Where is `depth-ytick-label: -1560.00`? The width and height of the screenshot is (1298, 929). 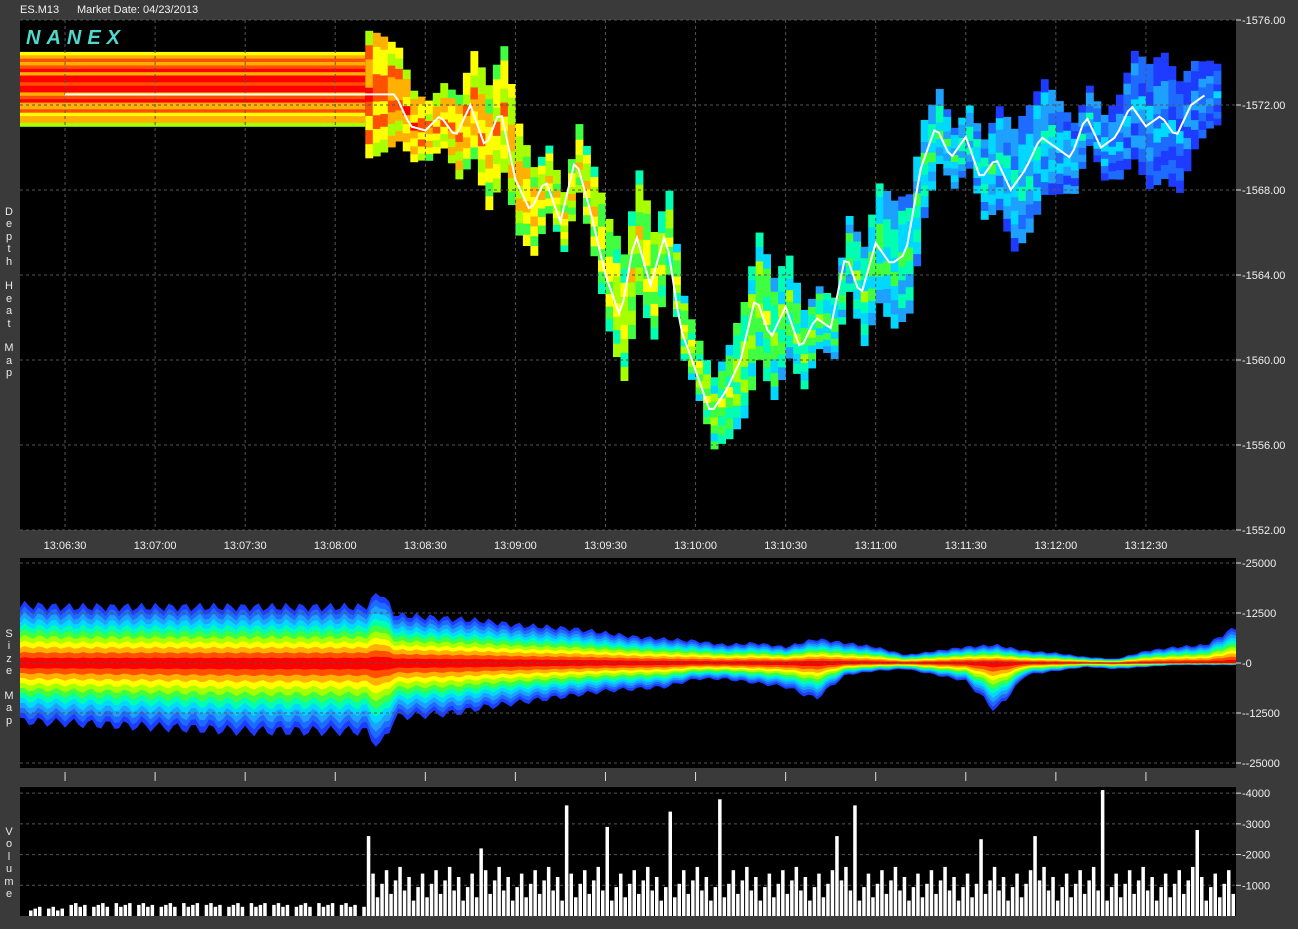
depth-ytick-label: -1560.00 is located at coordinates (1263, 361).